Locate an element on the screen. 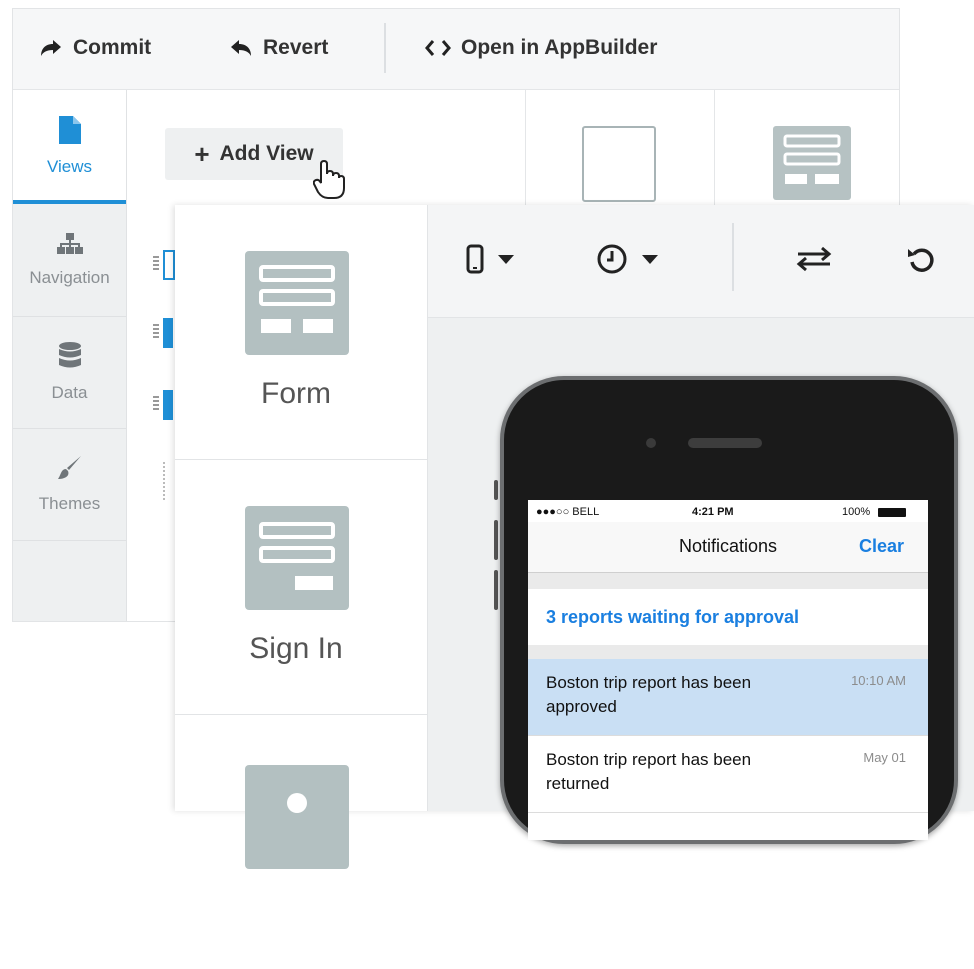 The image size is (974, 969). code-icon is located at coordinates (438, 48).